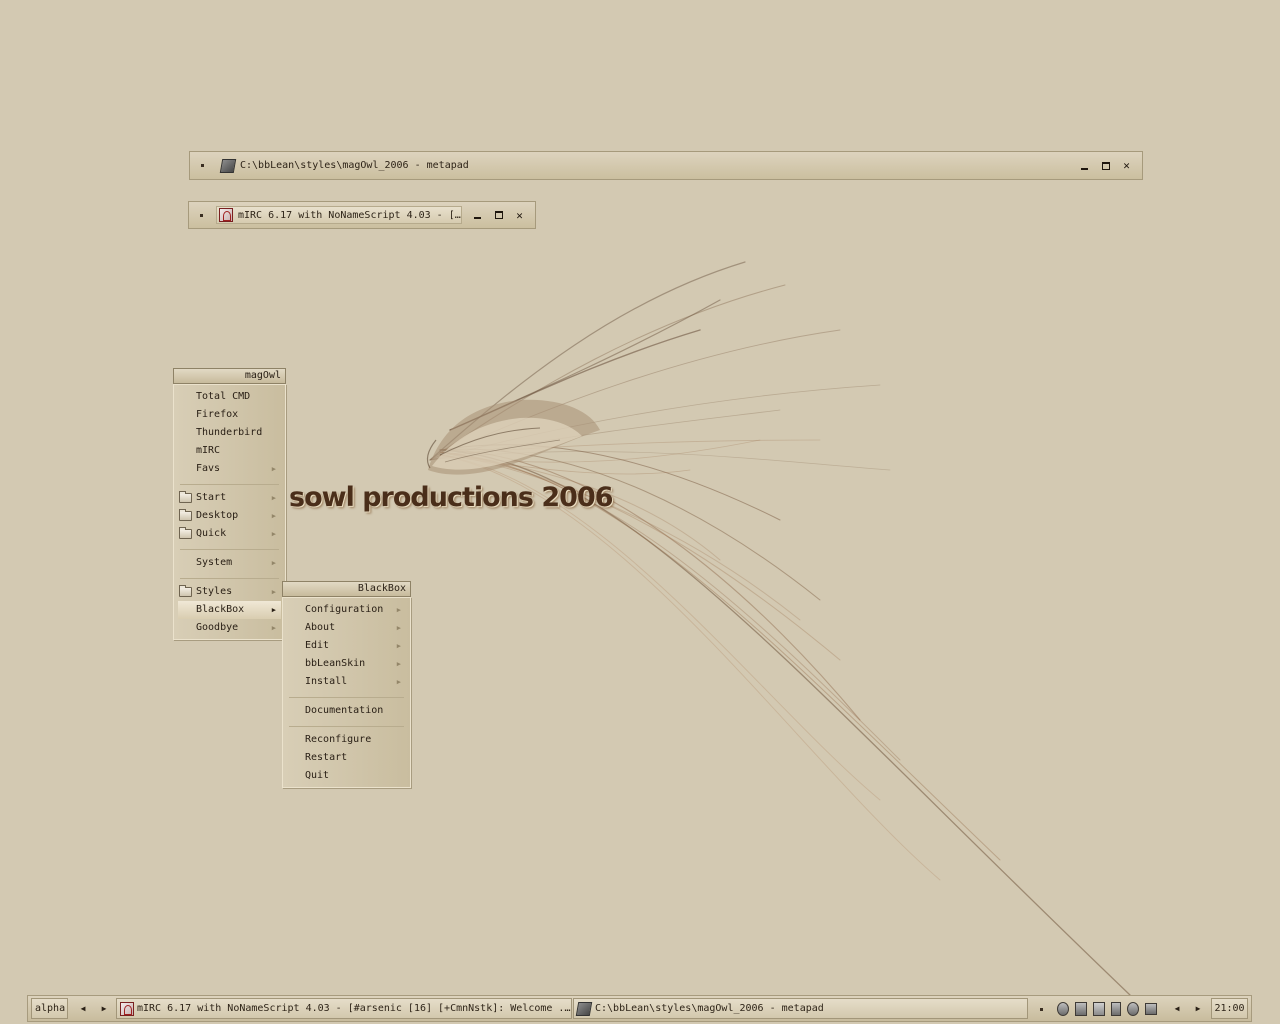 The width and height of the screenshot is (1280, 1024). I want to click on menu-item-label: Restart, so click(326, 757).